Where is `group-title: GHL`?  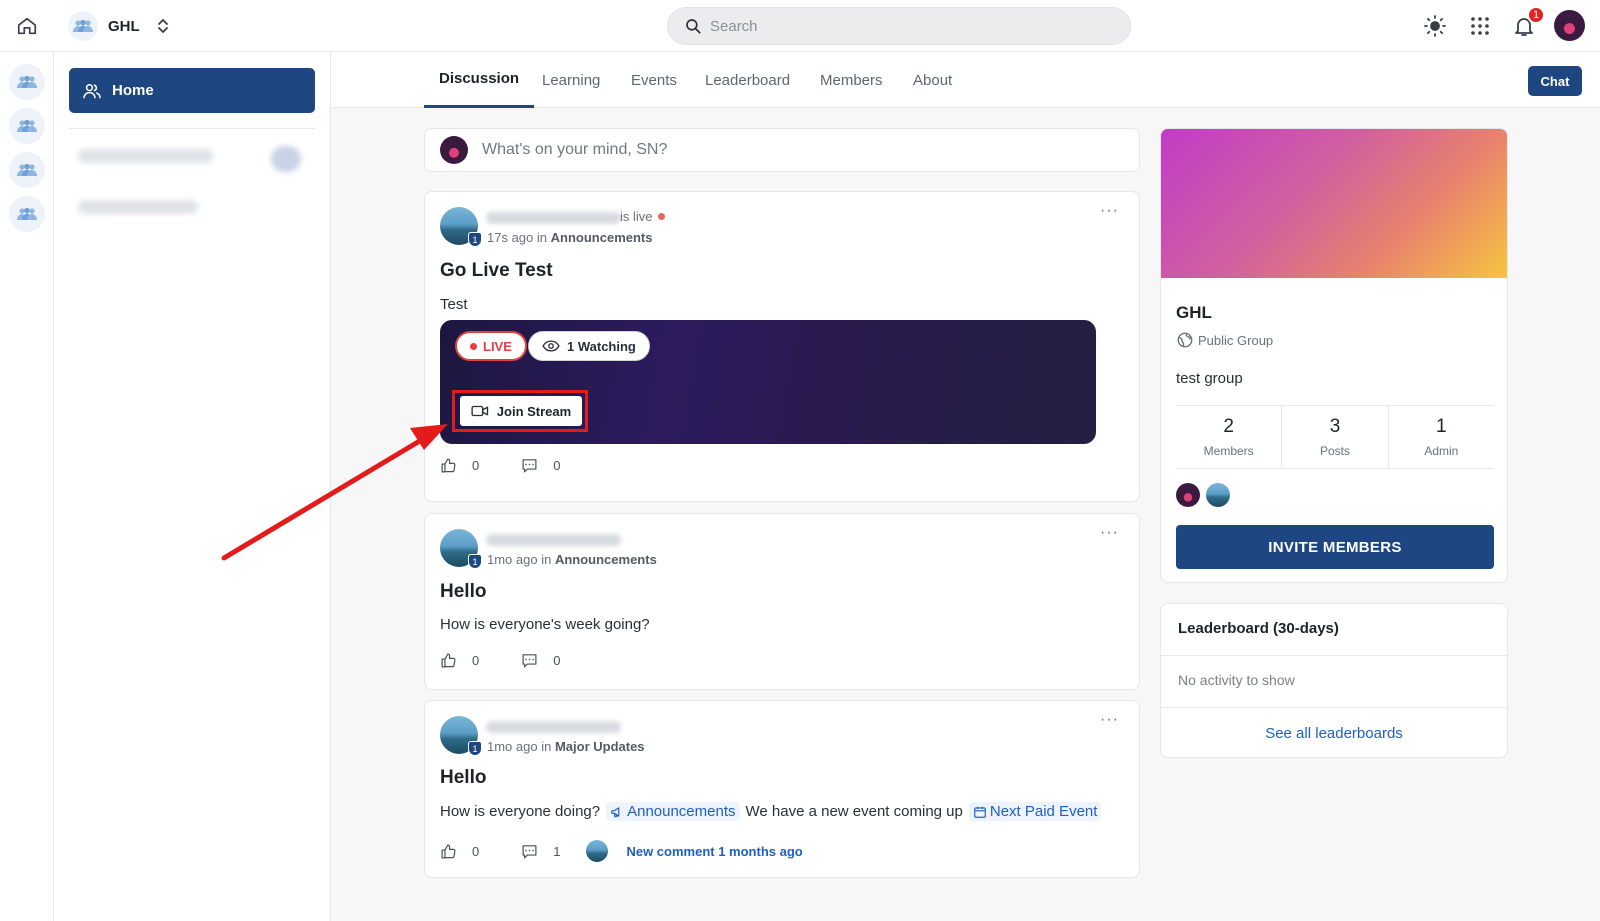 group-title: GHL is located at coordinates (1194, 312).